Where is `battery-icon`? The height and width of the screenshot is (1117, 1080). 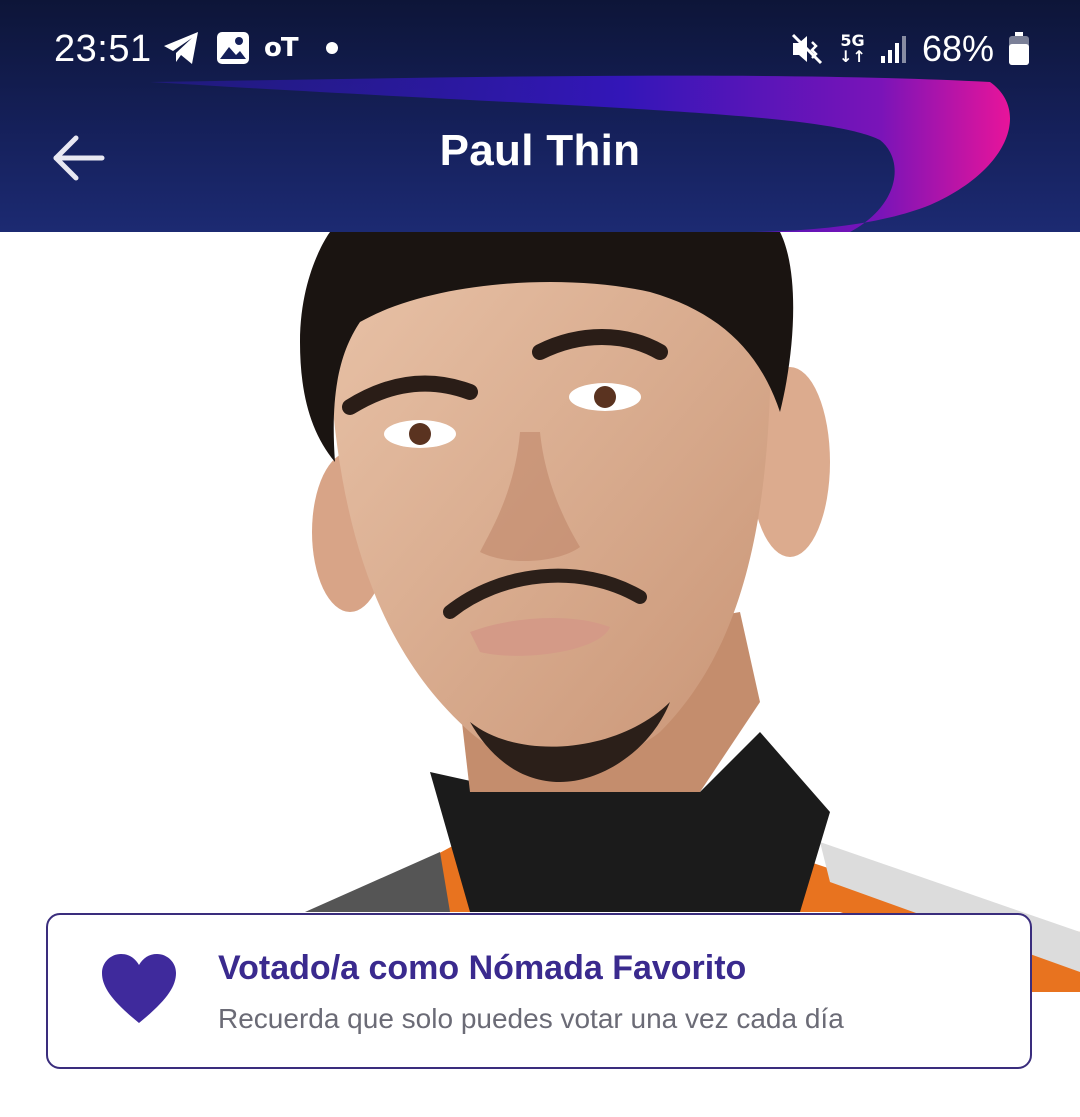
battery-icon is located at coordinates (1019, 48).